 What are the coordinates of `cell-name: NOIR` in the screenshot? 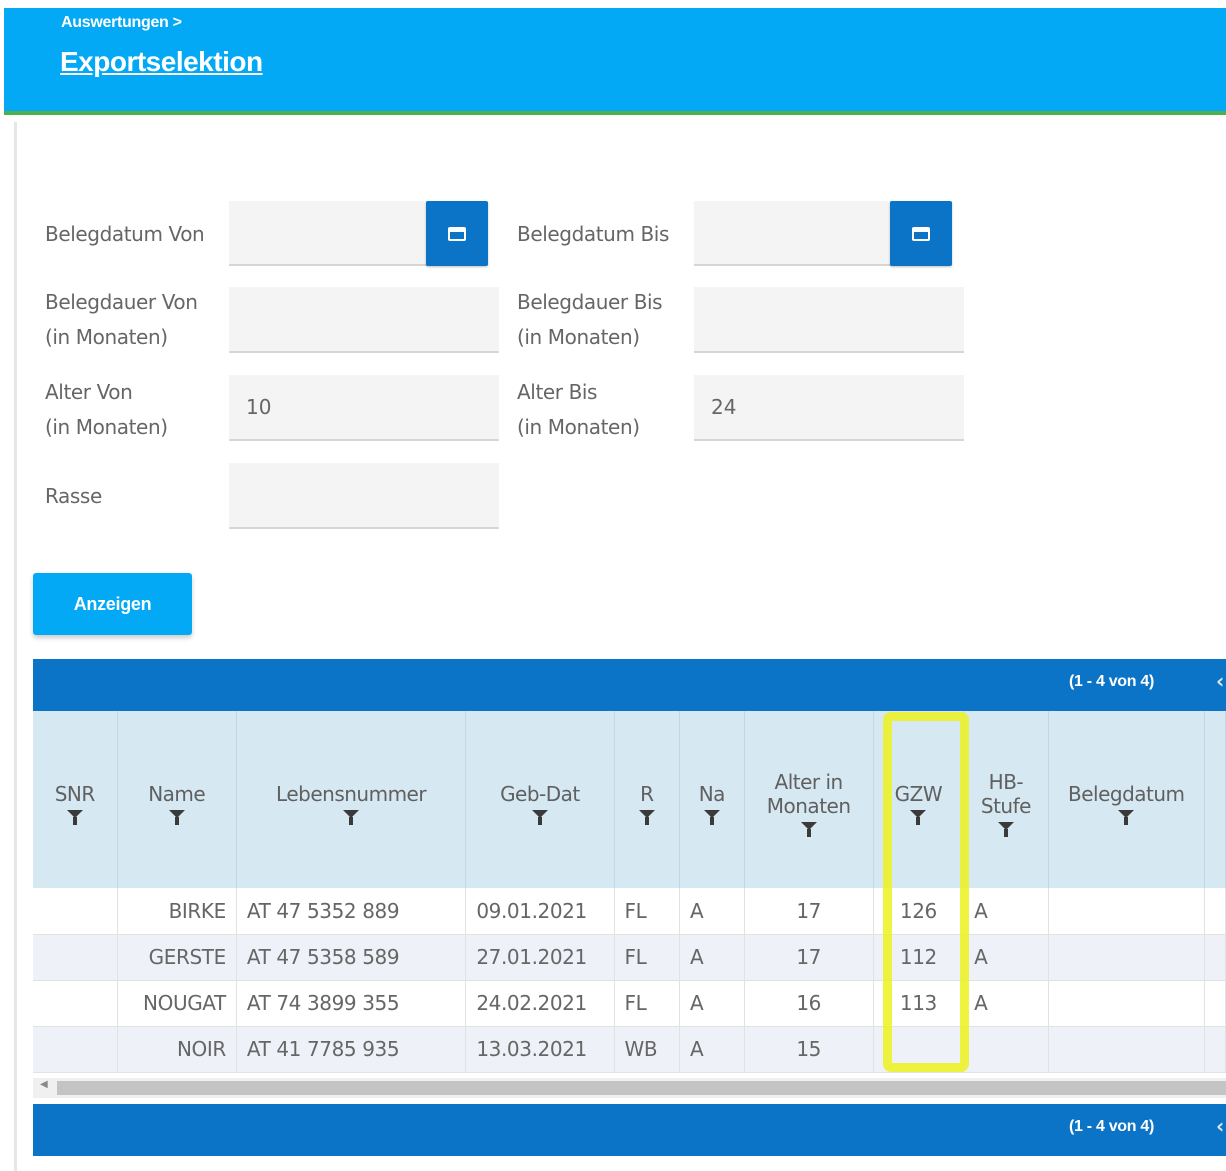 It's located at (177, 1049).